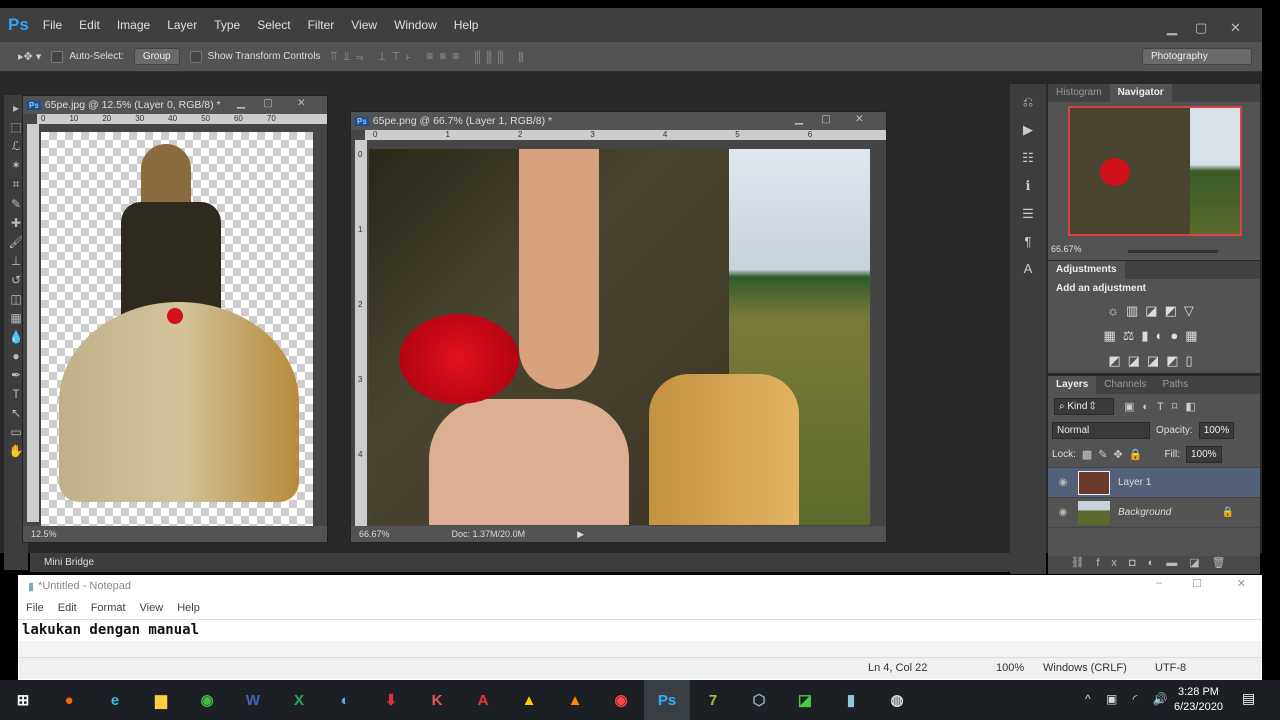 The width and height of the screenshot is (1280, 720). What do you see at coordinates (1072, 385) in the screenshot?
I see `tab-layers: Layers` at bounding box center [1072, 385].